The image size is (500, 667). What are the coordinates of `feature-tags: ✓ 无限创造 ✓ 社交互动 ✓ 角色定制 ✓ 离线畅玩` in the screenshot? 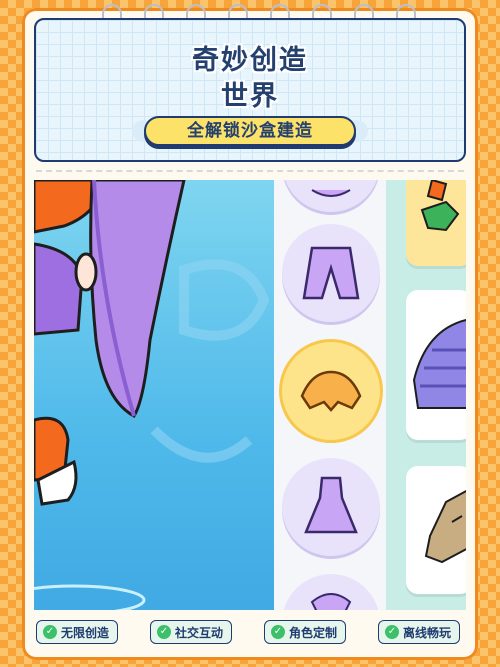 It's located at (250, 632).